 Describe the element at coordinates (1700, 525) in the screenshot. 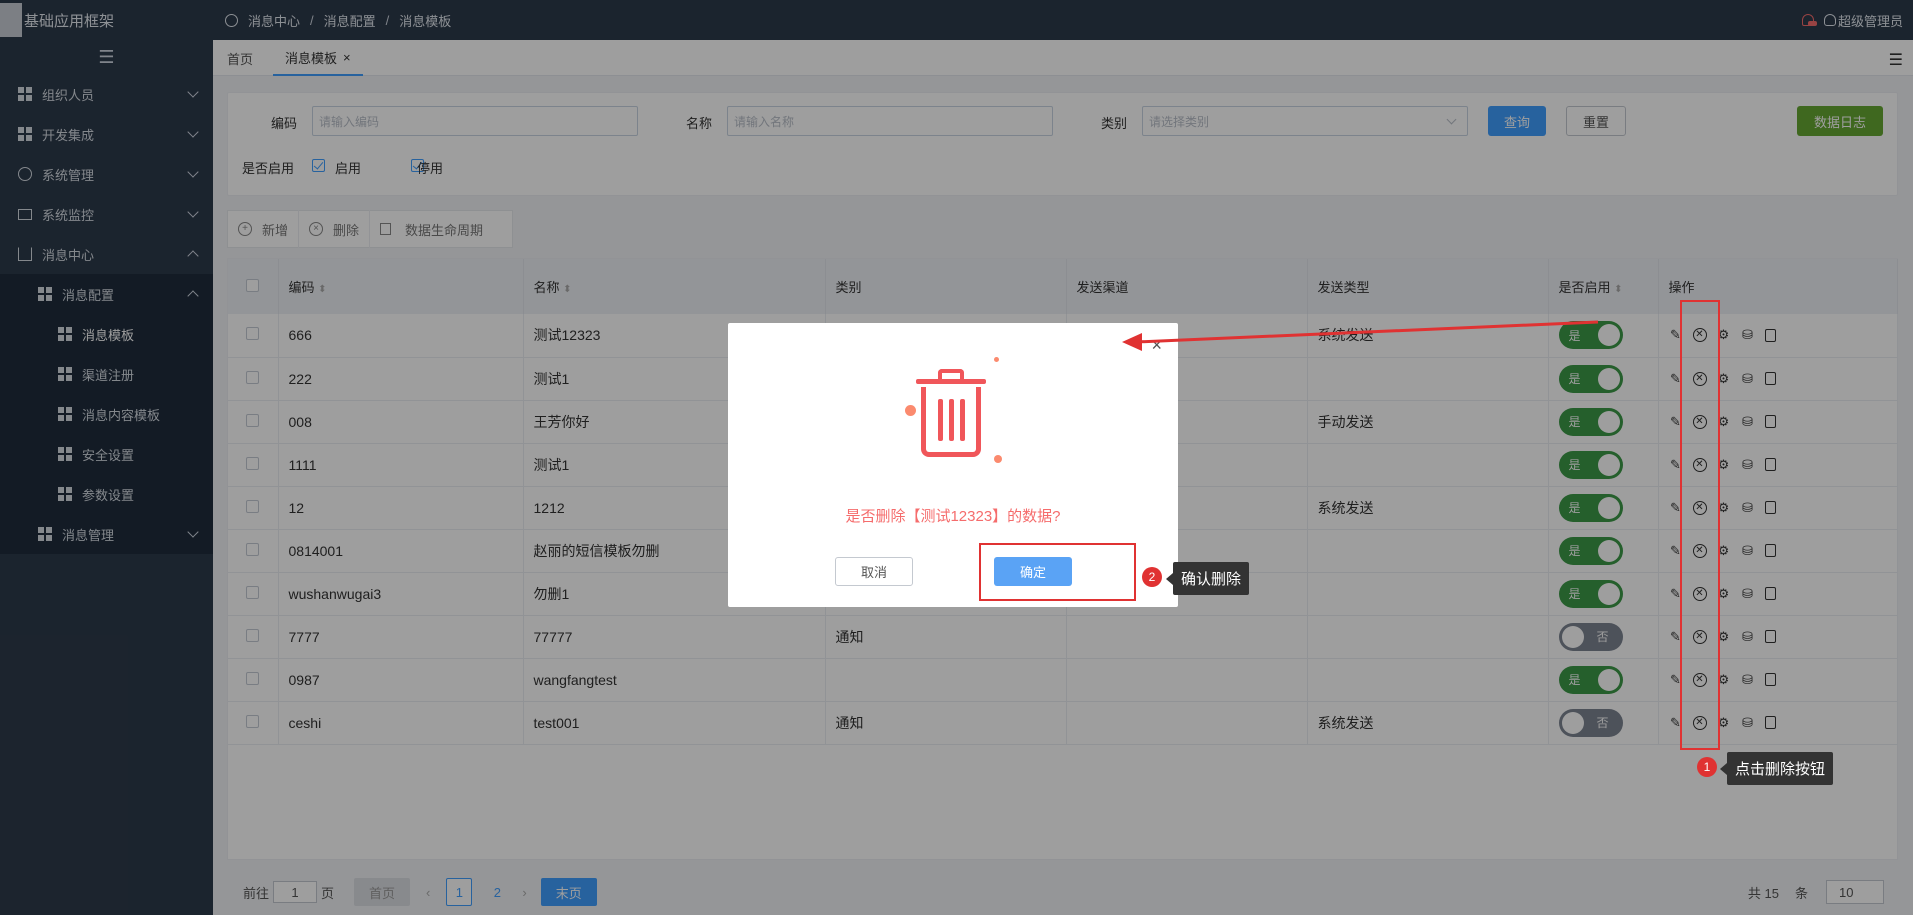

I see `annotation-delete-column-box` at that location.